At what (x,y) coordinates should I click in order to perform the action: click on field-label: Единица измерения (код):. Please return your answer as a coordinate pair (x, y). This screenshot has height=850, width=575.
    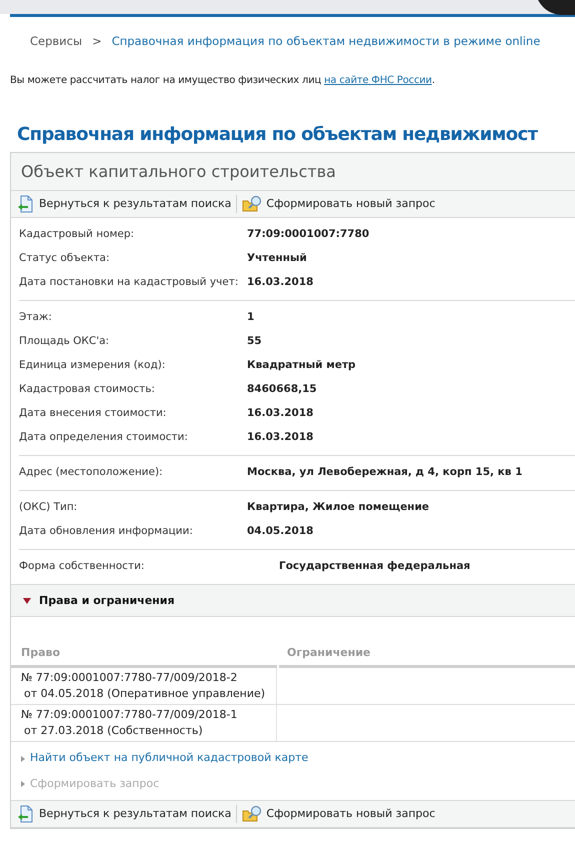
    Looking at the image, I should click on (92, 366).